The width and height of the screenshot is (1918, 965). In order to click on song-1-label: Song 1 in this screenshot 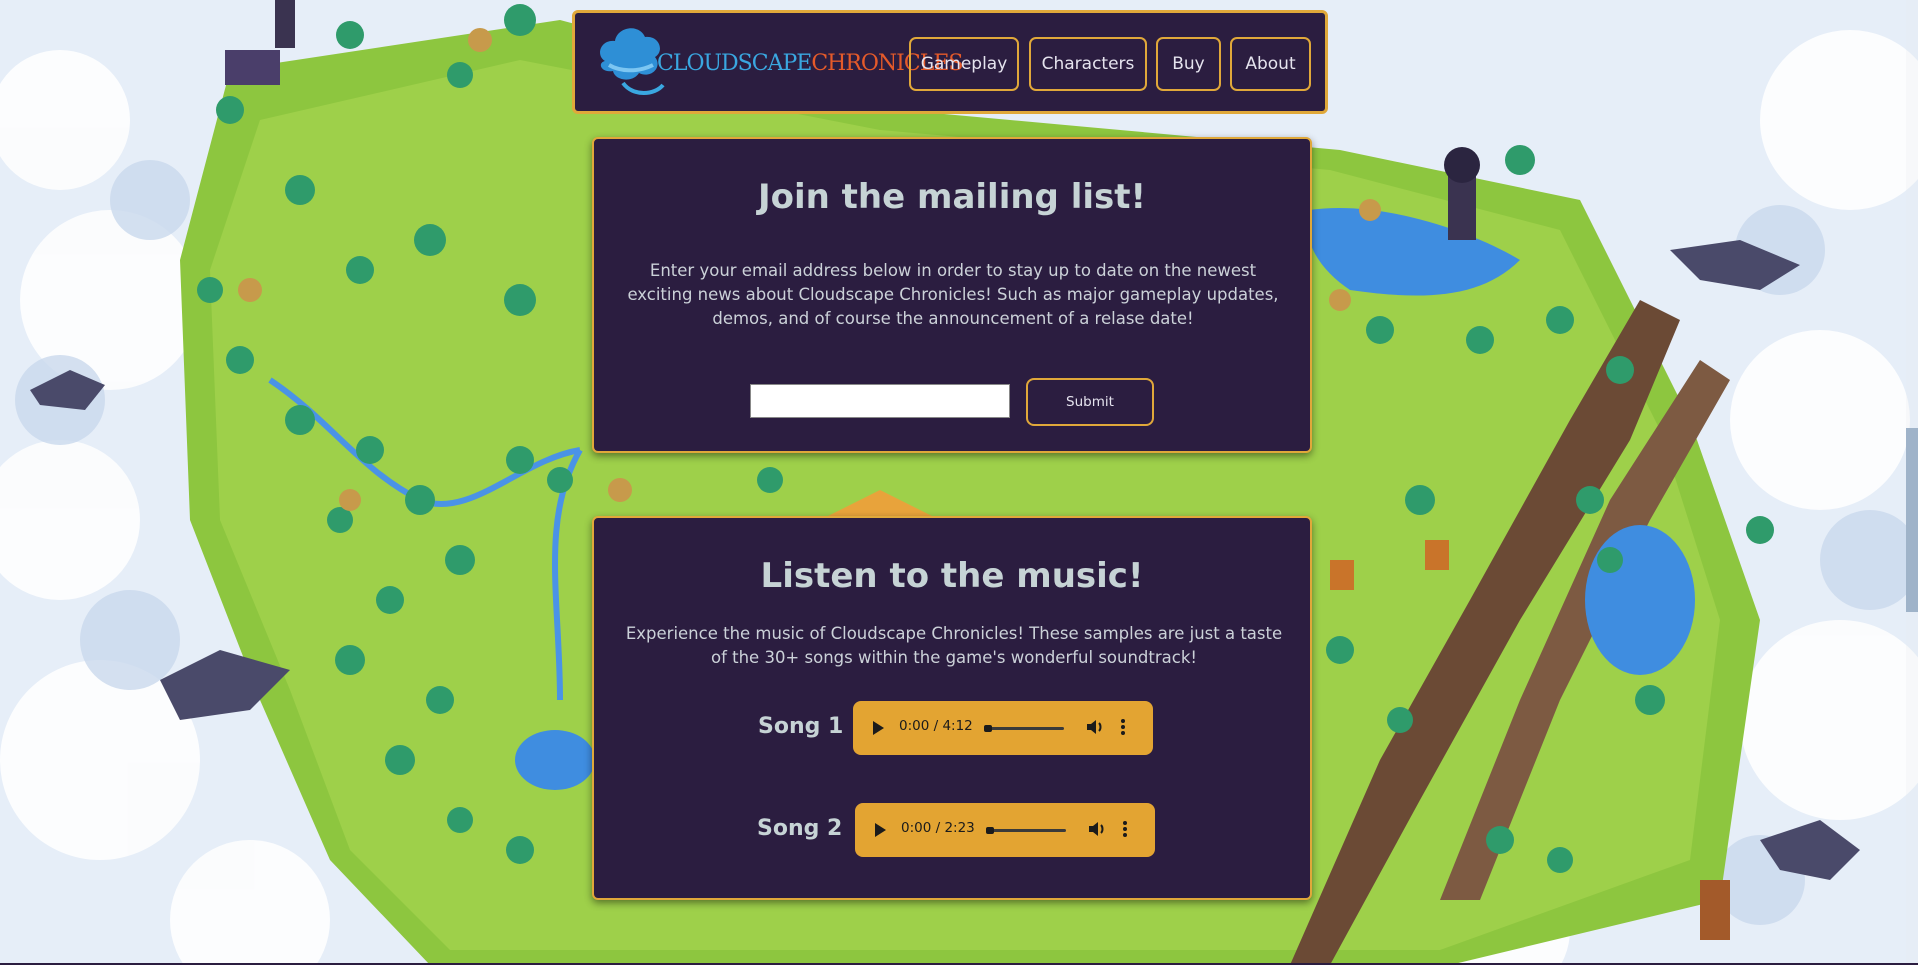, I will do `click(801, 726)`.